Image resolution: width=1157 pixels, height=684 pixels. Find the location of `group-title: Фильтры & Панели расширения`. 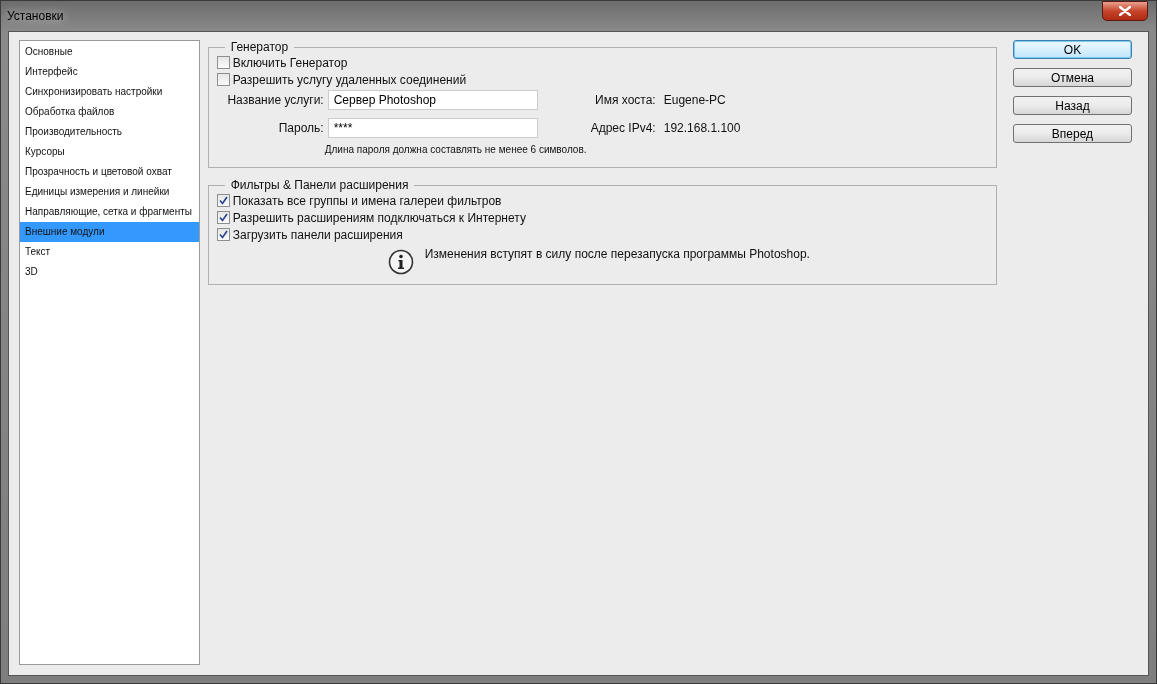

group-title: Фильтры & Панели расширения is located at coordinates (319, 185).